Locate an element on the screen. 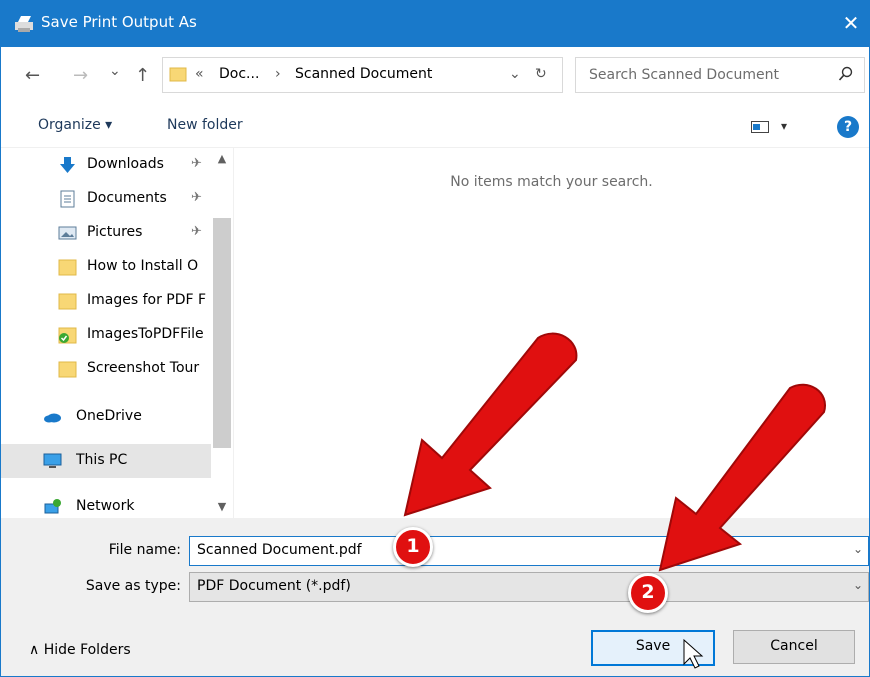  file-name-value: Scanned Document.pdf is located at coordinates (279, 550).